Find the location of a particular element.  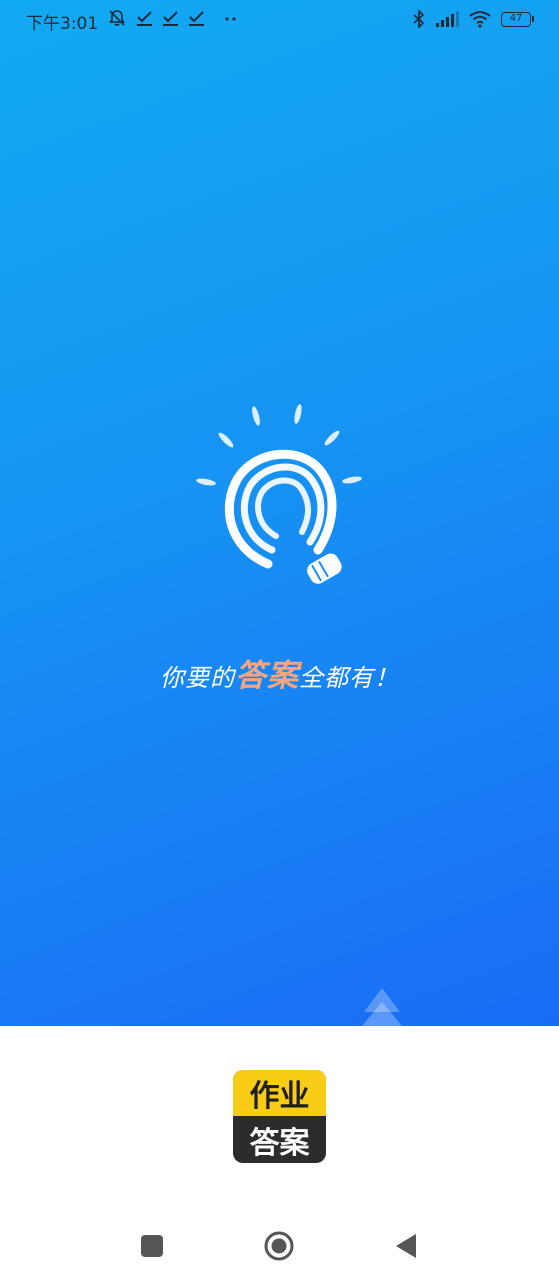

recent-apps-button is located at coordinates (152, 1246).